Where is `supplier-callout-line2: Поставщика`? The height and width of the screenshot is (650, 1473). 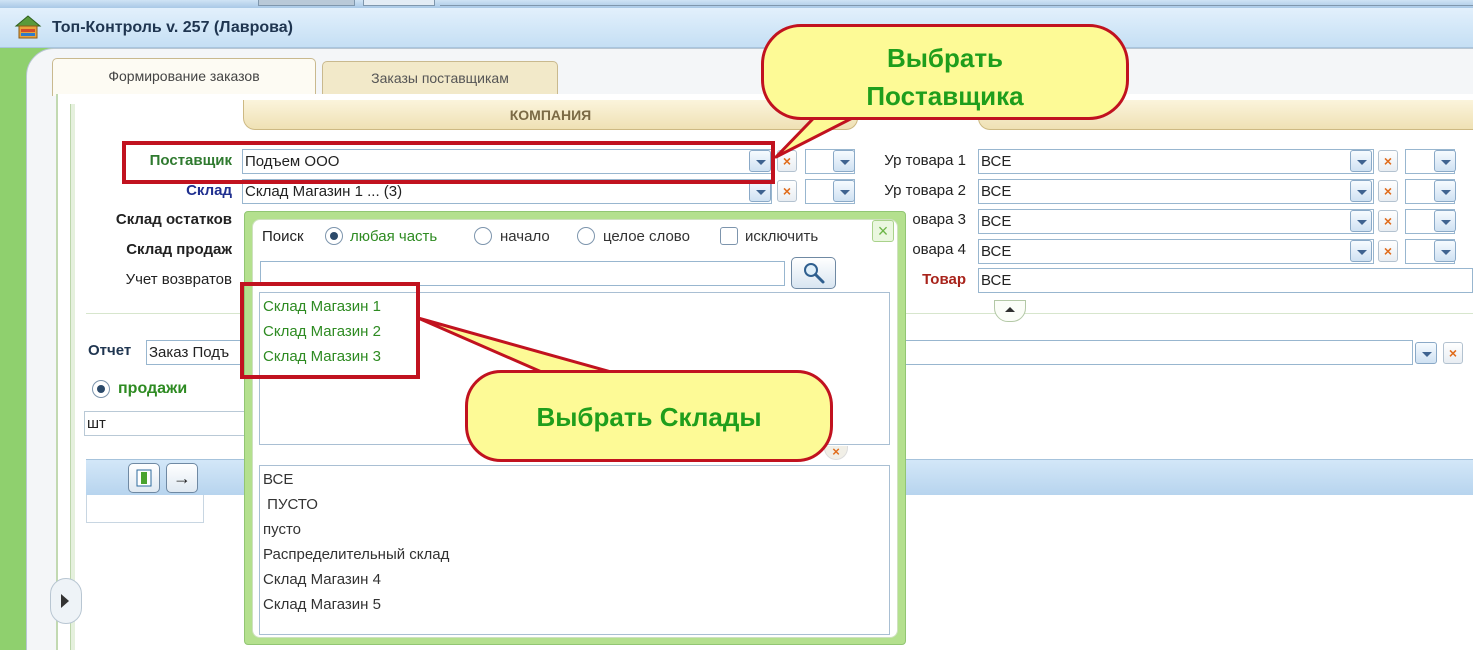
supplier-callout-line2: Поставщика is located at coordinates (945, 96).